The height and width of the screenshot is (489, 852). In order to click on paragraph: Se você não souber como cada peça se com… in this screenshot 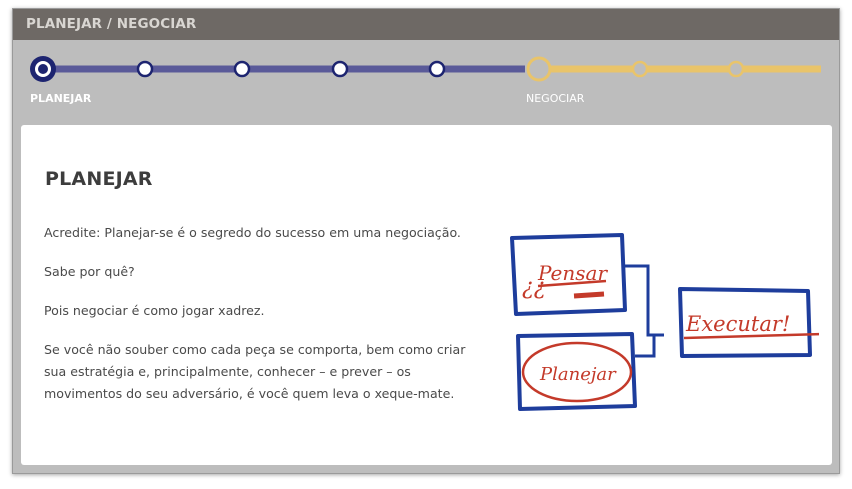, I will do `click(255, 371)`.